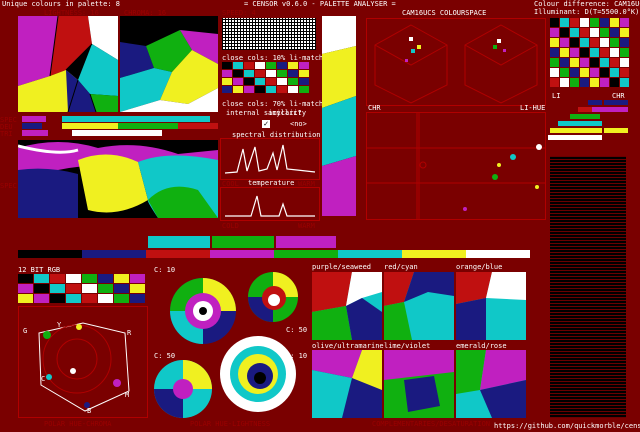 The image size is (640, 432). What do you see at coordinates (183, 389) in the screenshot?
I see `circle-c50-bottom` at bounding box center [183, 389].